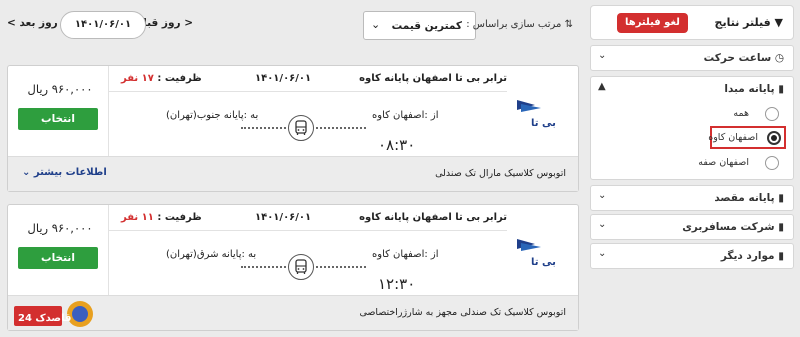 Image resolution: width=800 pixels, height=337 pixels. I want to click on section-label: پایانه مبدا, so click(749, 89).